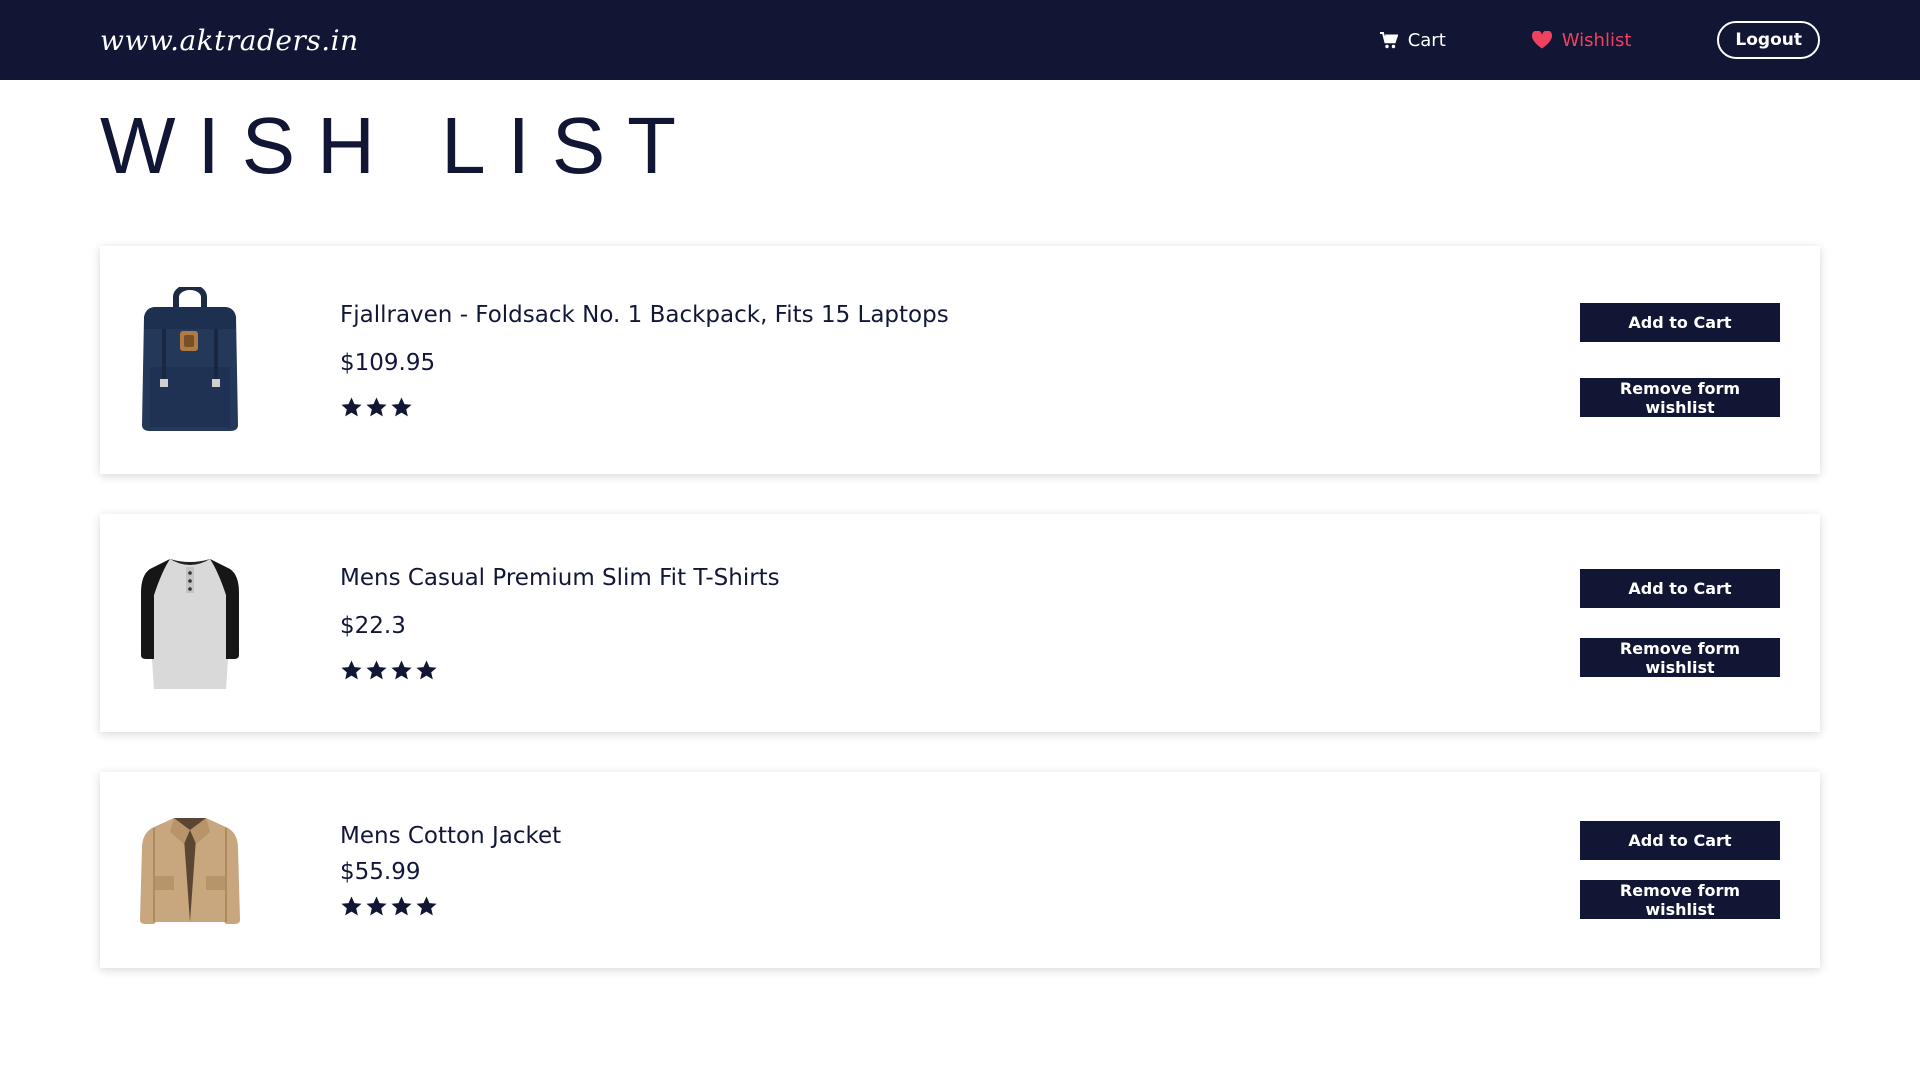  What do you see at coordinates (1768, 40) in the screenshot?
I see `logout-button: Logout` at bounding box center [1768, 40].